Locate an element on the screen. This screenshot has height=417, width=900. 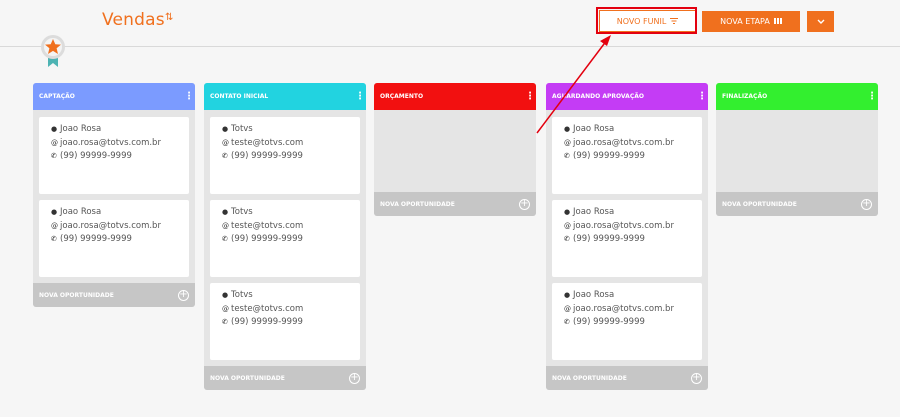
nova-etapa-label: NOVA ETAPA is located at coordinates (745, 21).